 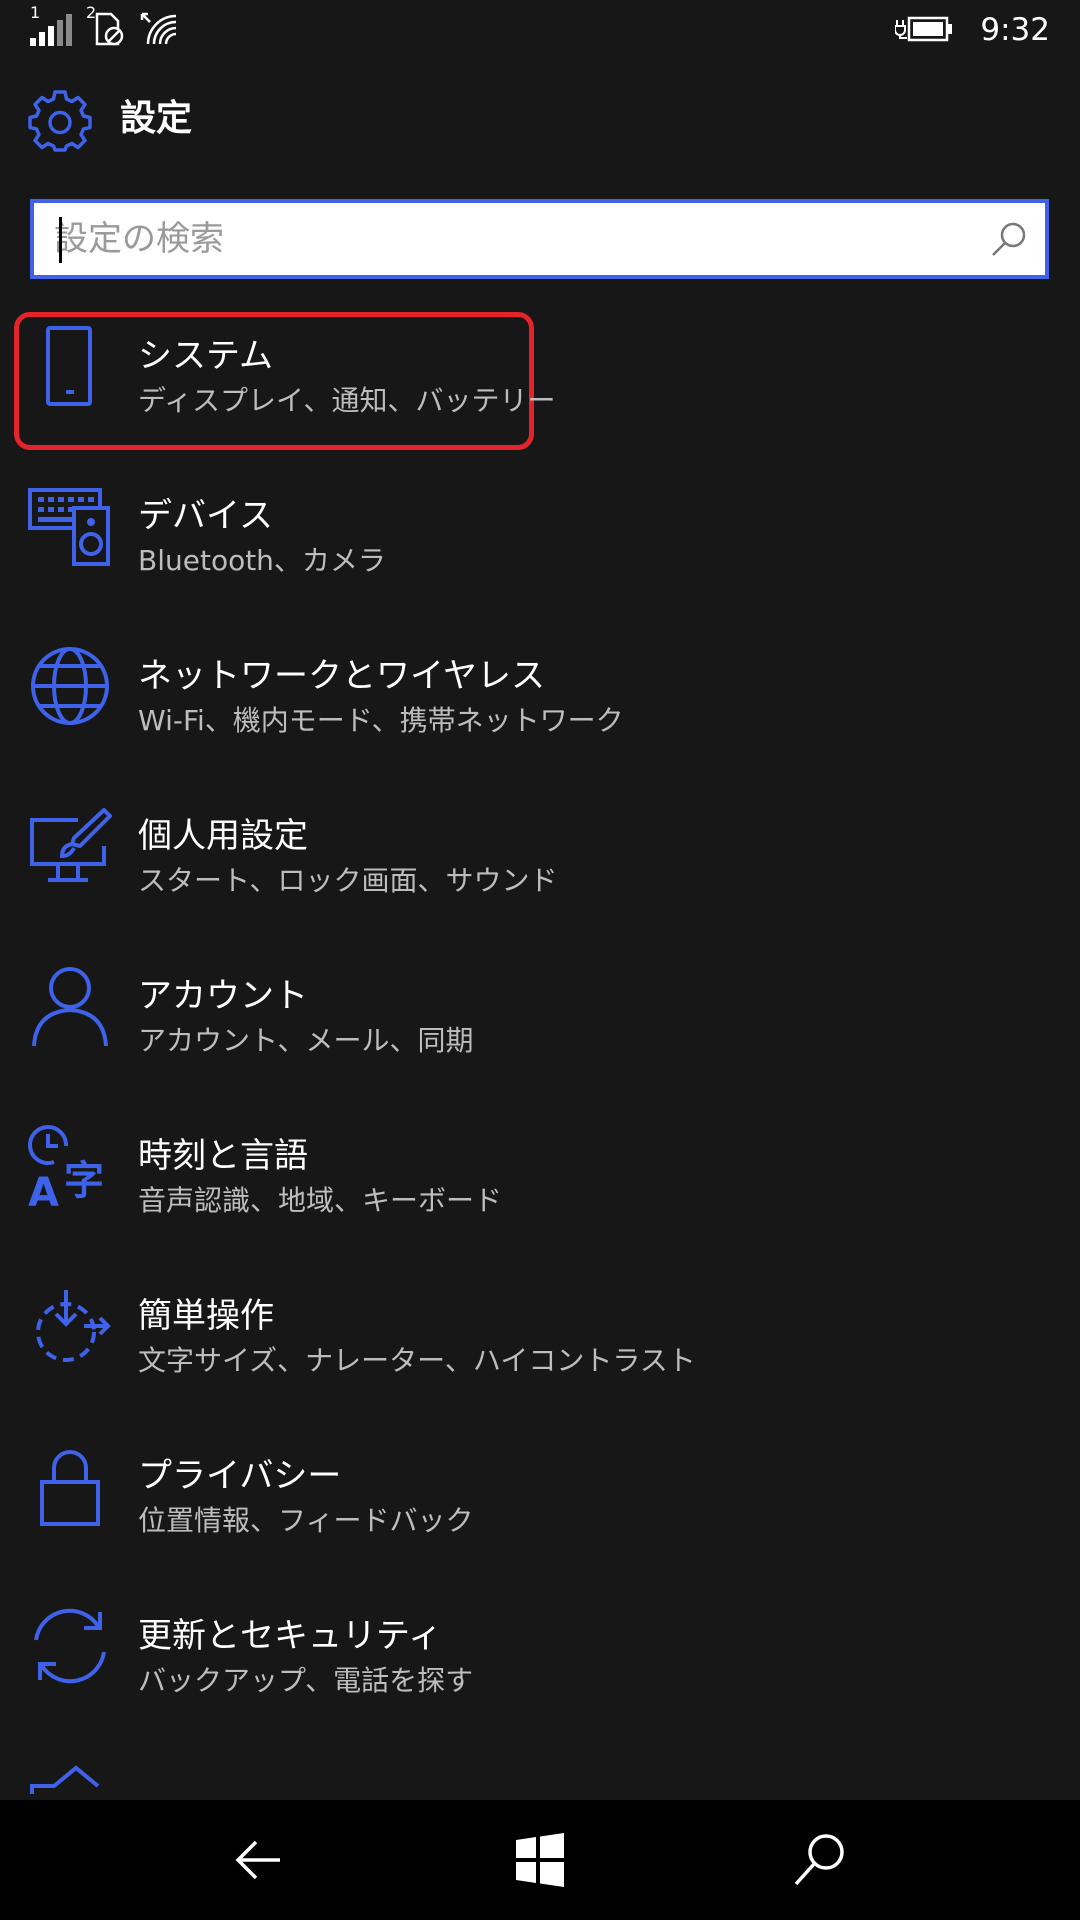 I want to click on settings-item-personalization: 個人用設定 スタート、ロック画面、サウンド, so click(x=540, y=860).